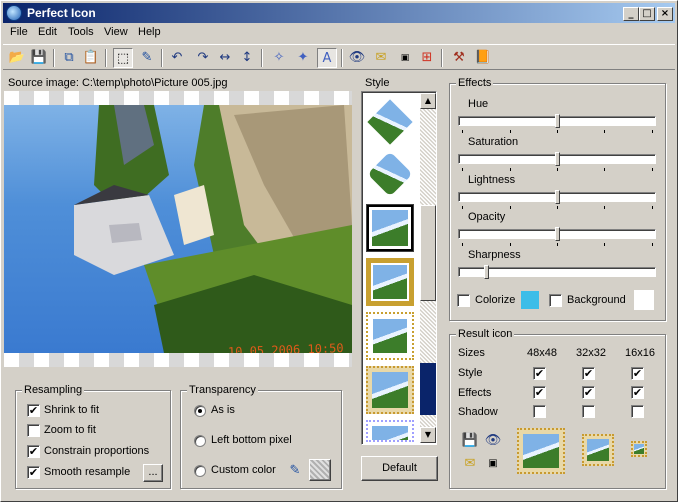  Describe the element at coordinates (33, 451) in the screenshot. I see `constrain-proportions-checkbox: ✔` at that location.